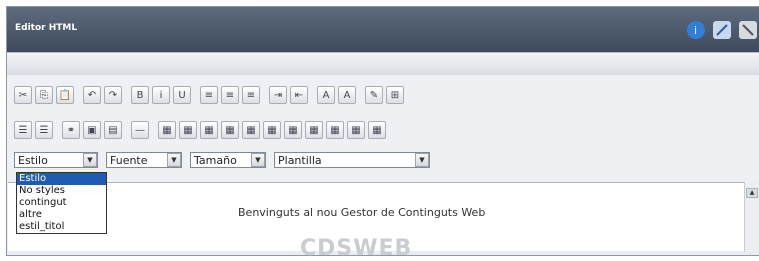 The width and height of the screenshot is (759, 261). What do you see at coordinates (46, 28) in the screenshot?
I see `window-title: Editor HTML` at bounding box center [46, 28].